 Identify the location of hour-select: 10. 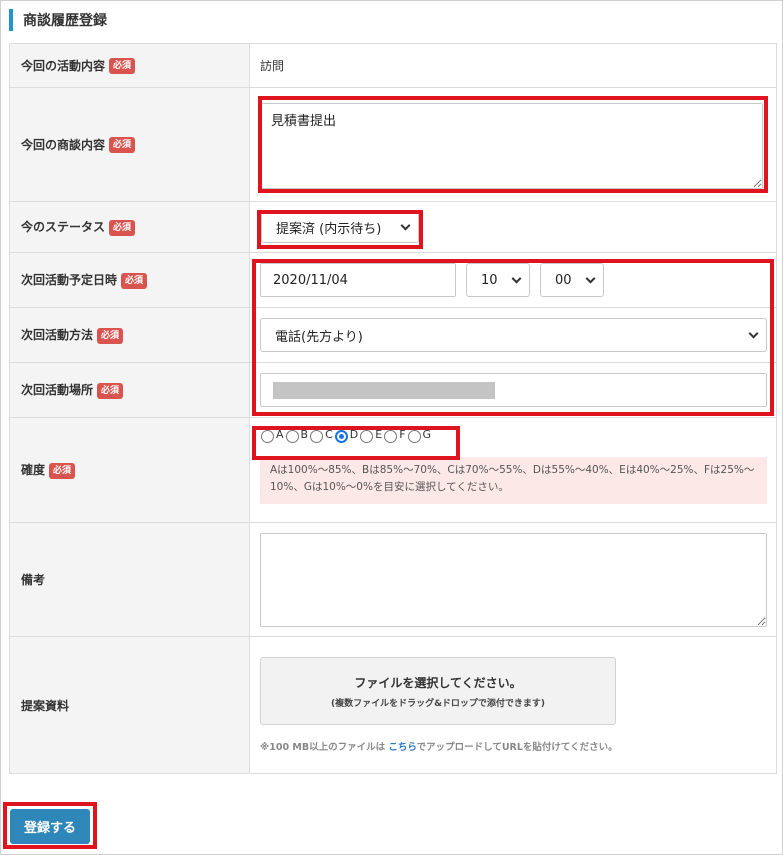
(498, 280).